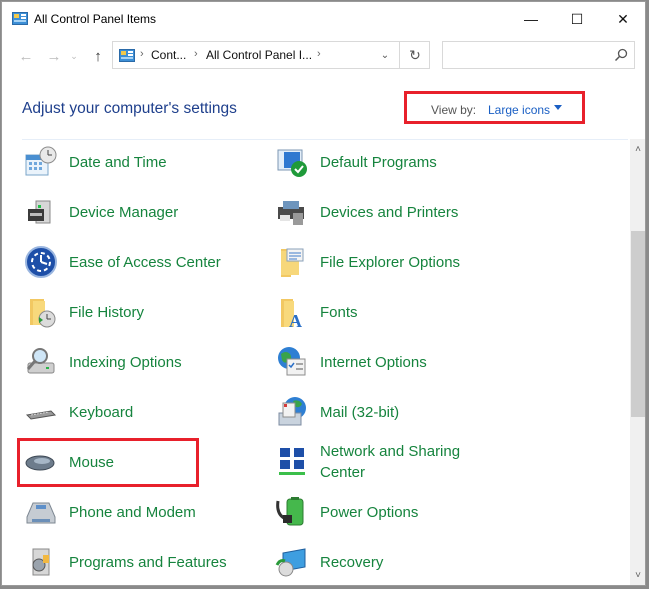 Image resolution: width=649 pixels, height=589 pixels. I want to click on forward-button: →, so click(54, 56).